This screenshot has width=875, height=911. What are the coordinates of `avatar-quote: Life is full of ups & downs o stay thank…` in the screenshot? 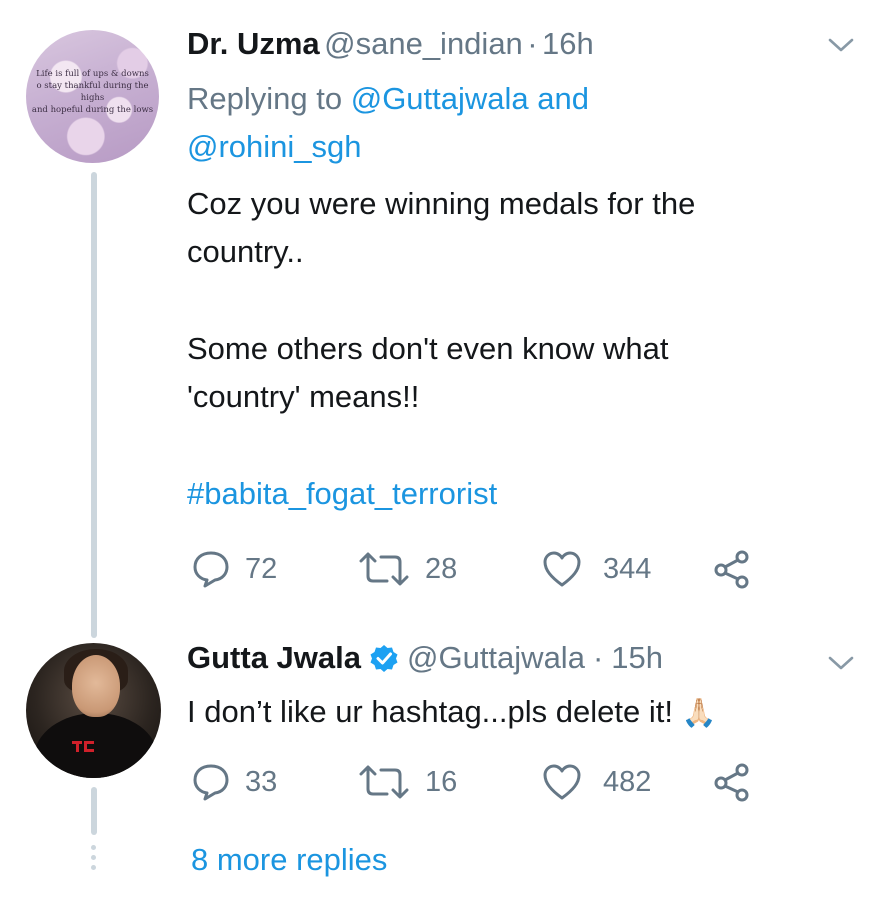 It's located at (92, 92).